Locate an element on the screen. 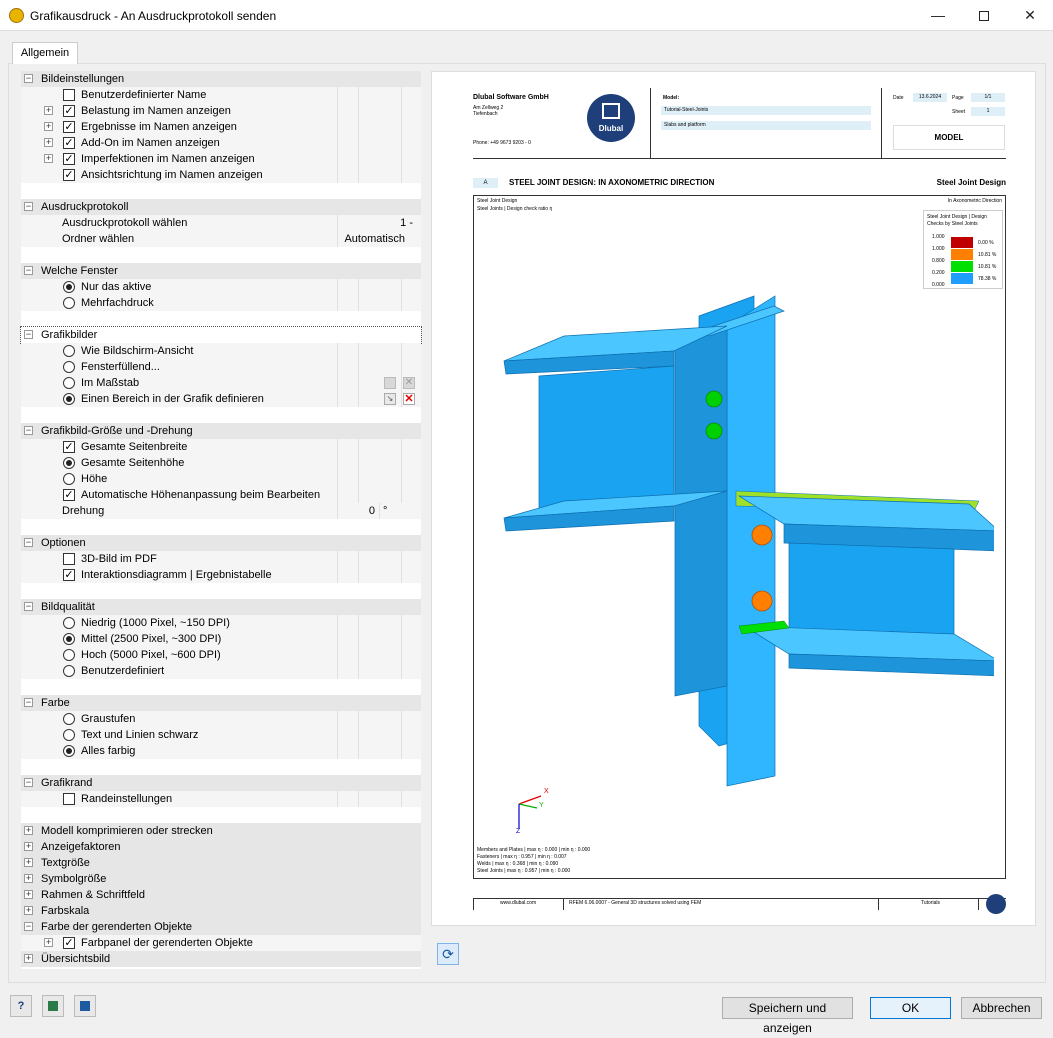 Image resolution: width=1053 pixels, height=1038 pixels. list-item: Alles farbig is located at coordinates (221, 751).